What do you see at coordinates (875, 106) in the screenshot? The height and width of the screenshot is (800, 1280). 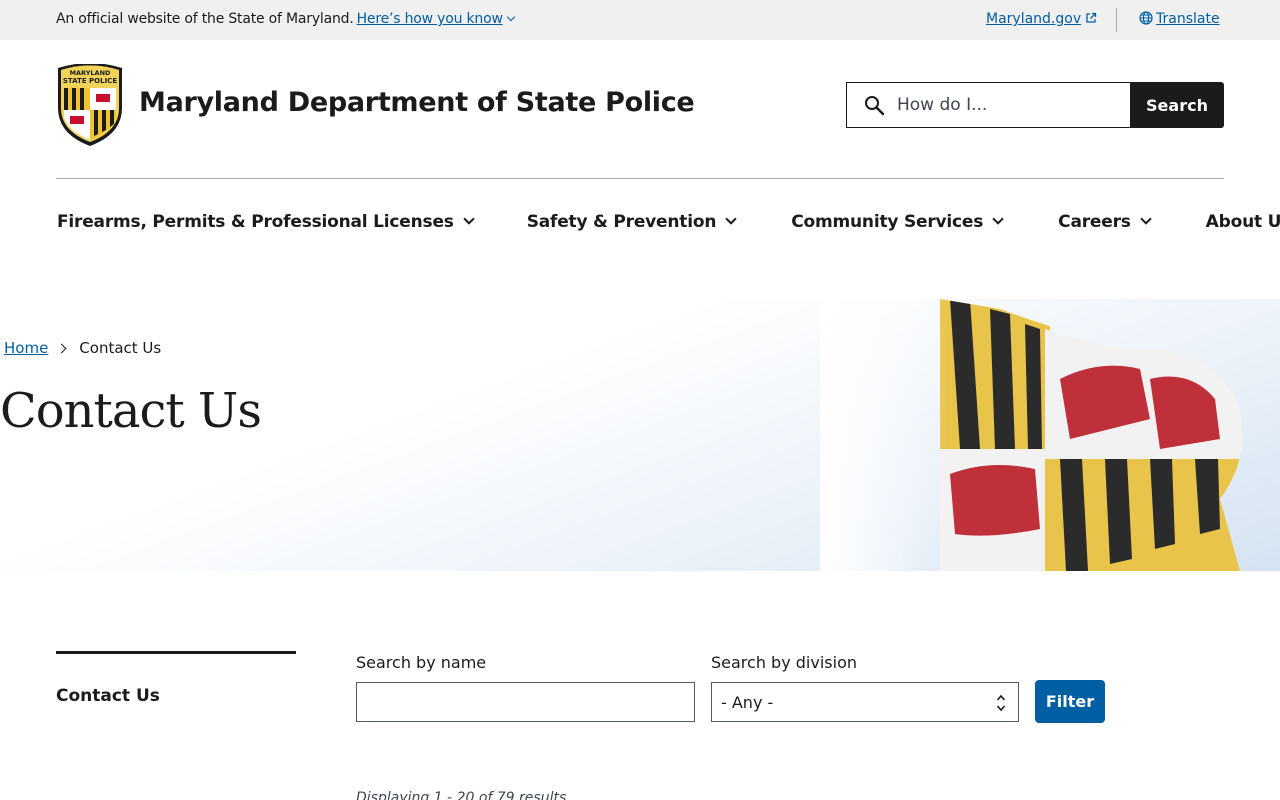 I see `search-icon` at bounding box center [875, 106].